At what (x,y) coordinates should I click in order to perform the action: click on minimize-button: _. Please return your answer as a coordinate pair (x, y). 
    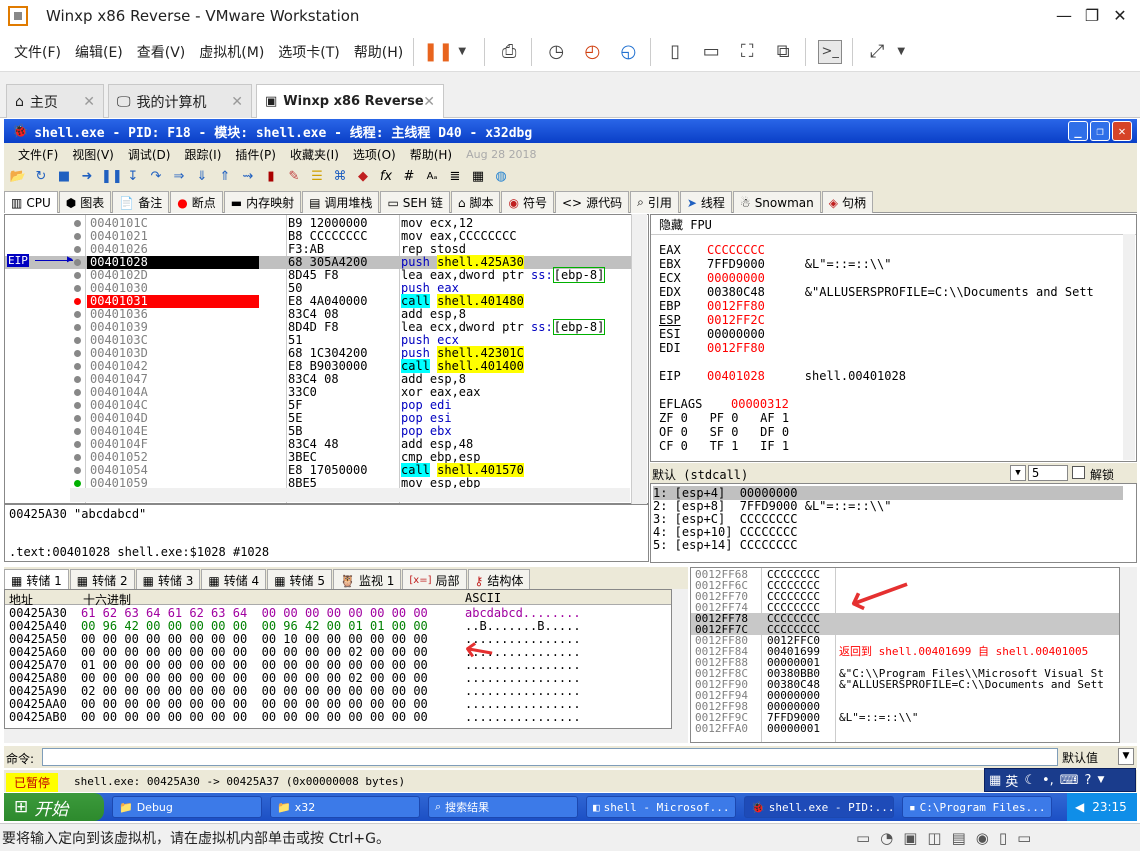
    Looking at the image, I should click on (1078, 131).